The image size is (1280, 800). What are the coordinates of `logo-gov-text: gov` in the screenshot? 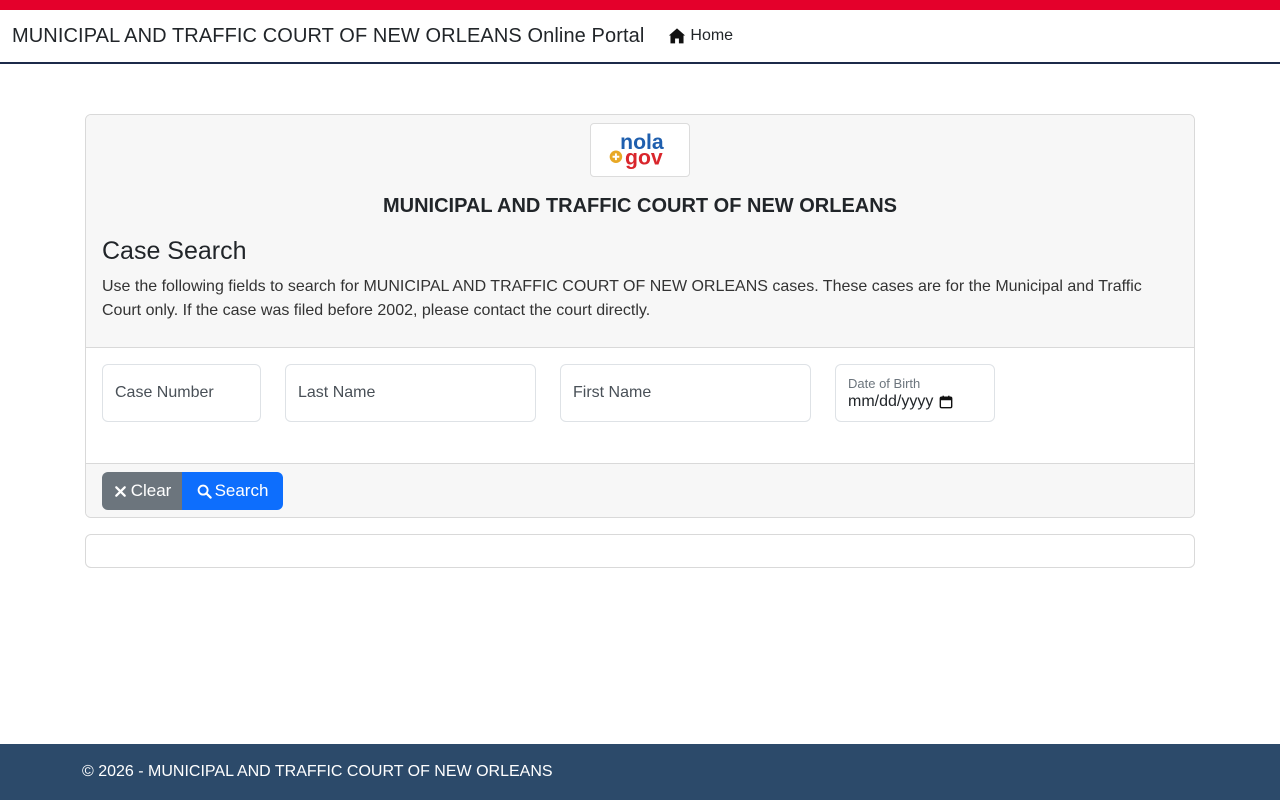 It's located at (644, 157).